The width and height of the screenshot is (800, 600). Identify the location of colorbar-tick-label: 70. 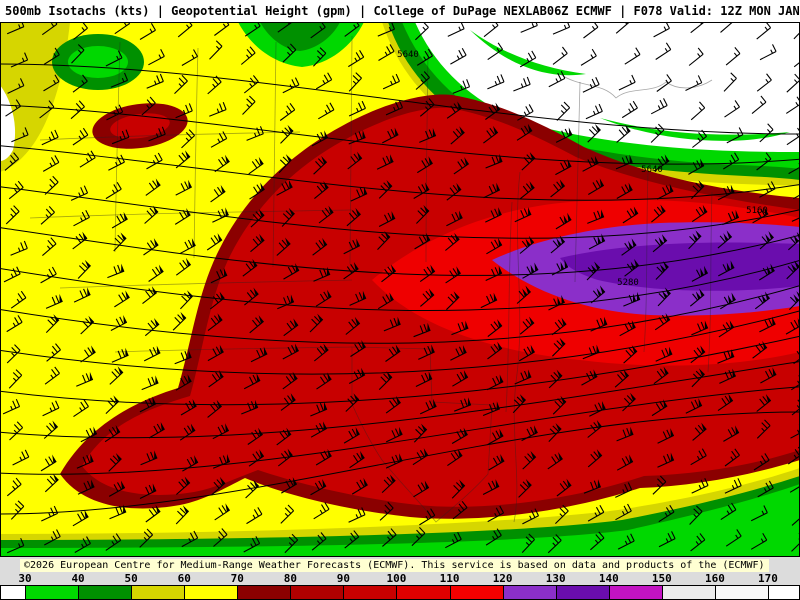
(237, 578).